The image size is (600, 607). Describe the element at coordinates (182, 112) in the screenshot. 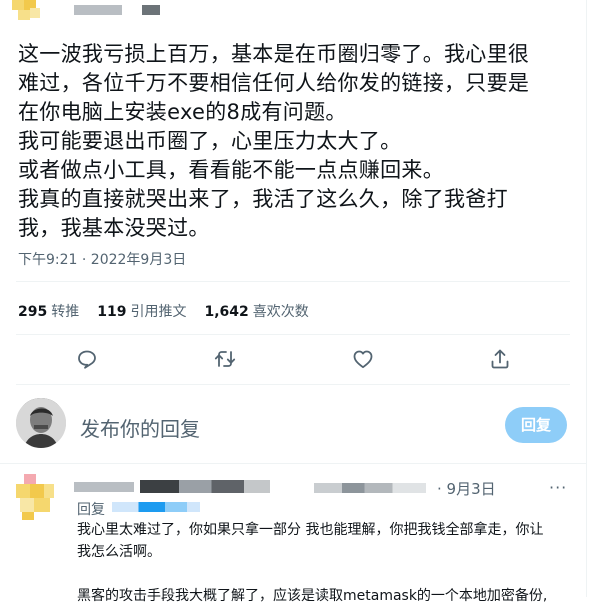

I see `tweet-line: 在你电脑上安装exe的8成有问题。` at that location.